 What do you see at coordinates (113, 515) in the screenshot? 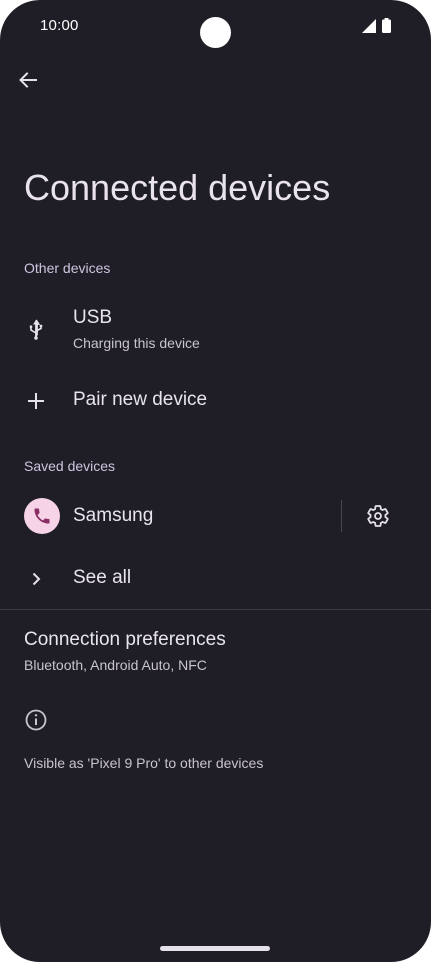
I see `saved-device-name: Samsung` at bounding box center [113, 515].